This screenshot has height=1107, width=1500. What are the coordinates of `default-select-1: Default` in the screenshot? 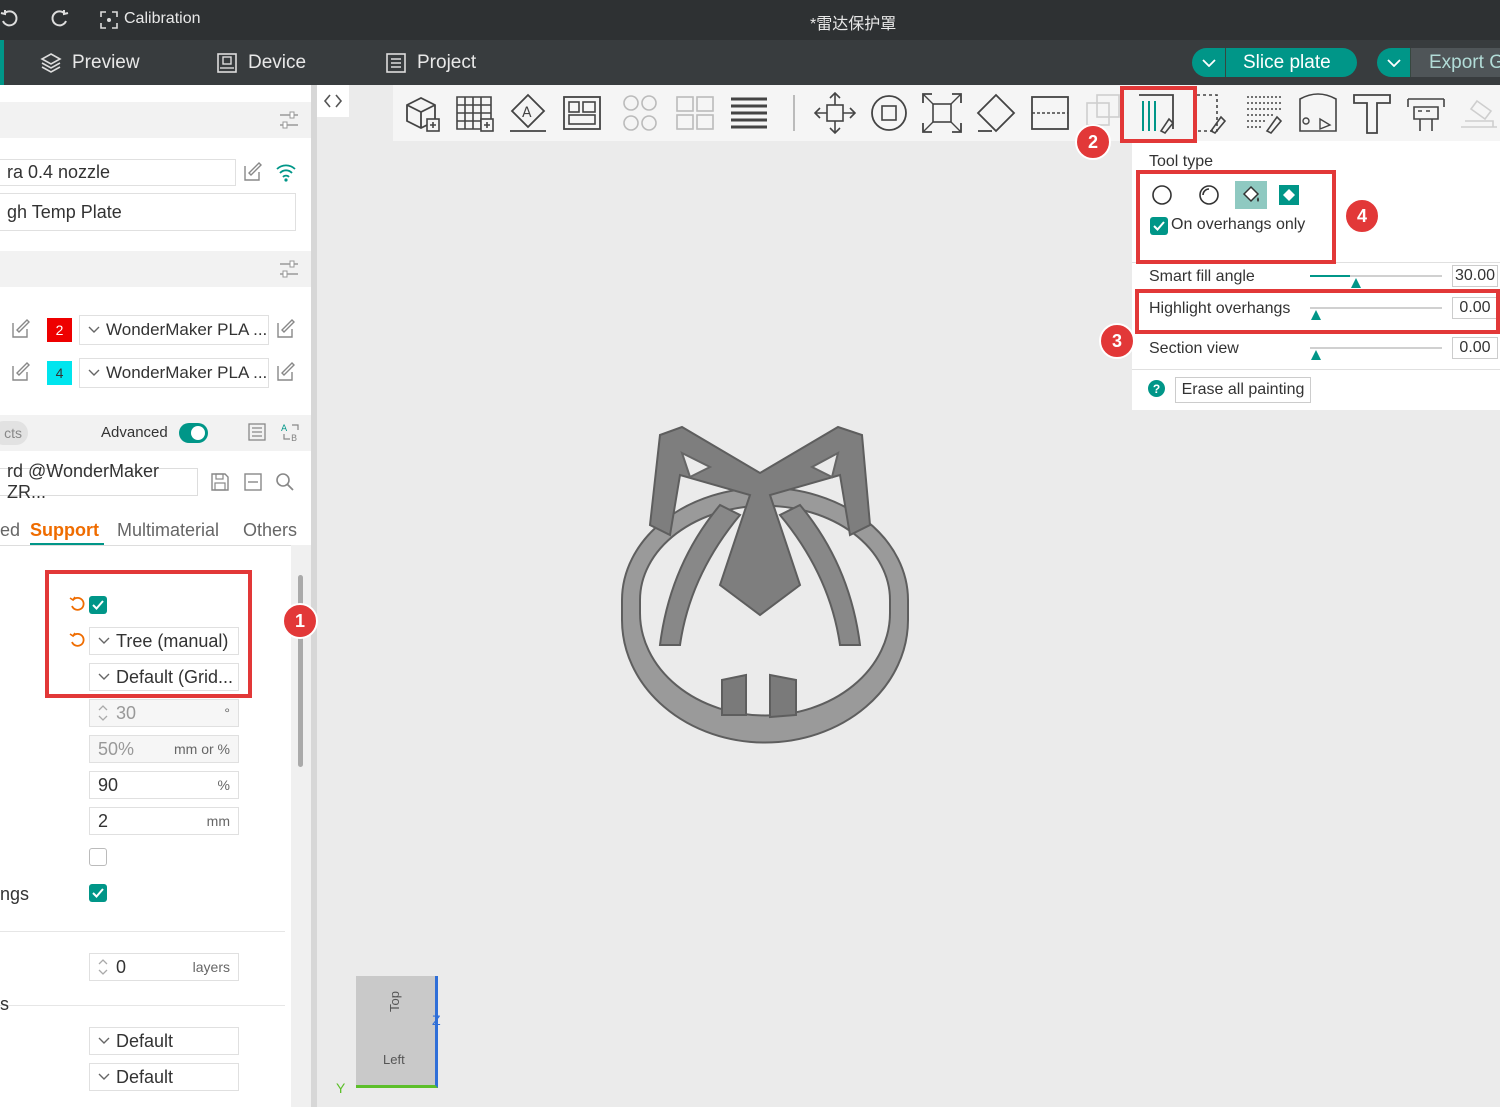 It's located at (164, 1041).